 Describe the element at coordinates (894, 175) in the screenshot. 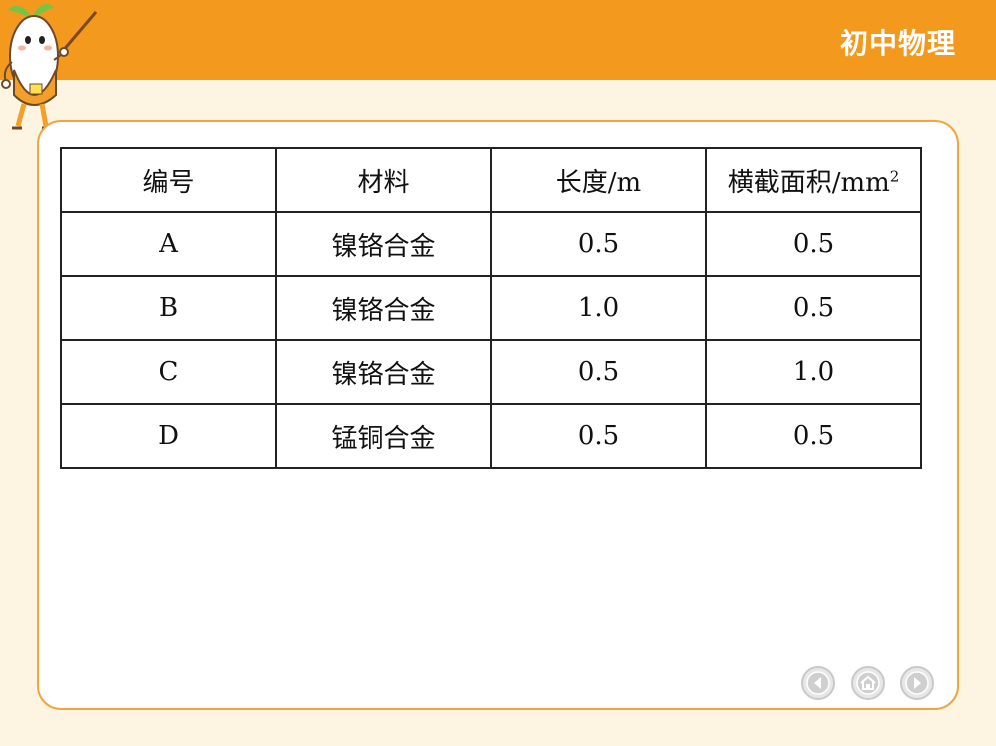

I see `header-cell-area-sup: 2` at that location.